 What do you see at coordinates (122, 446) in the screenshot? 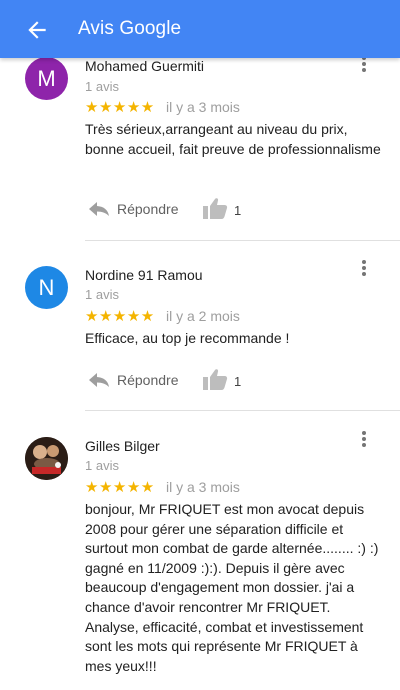
I see `reviewer-name: Gilles Bilger` at bounding box center [122, 446].